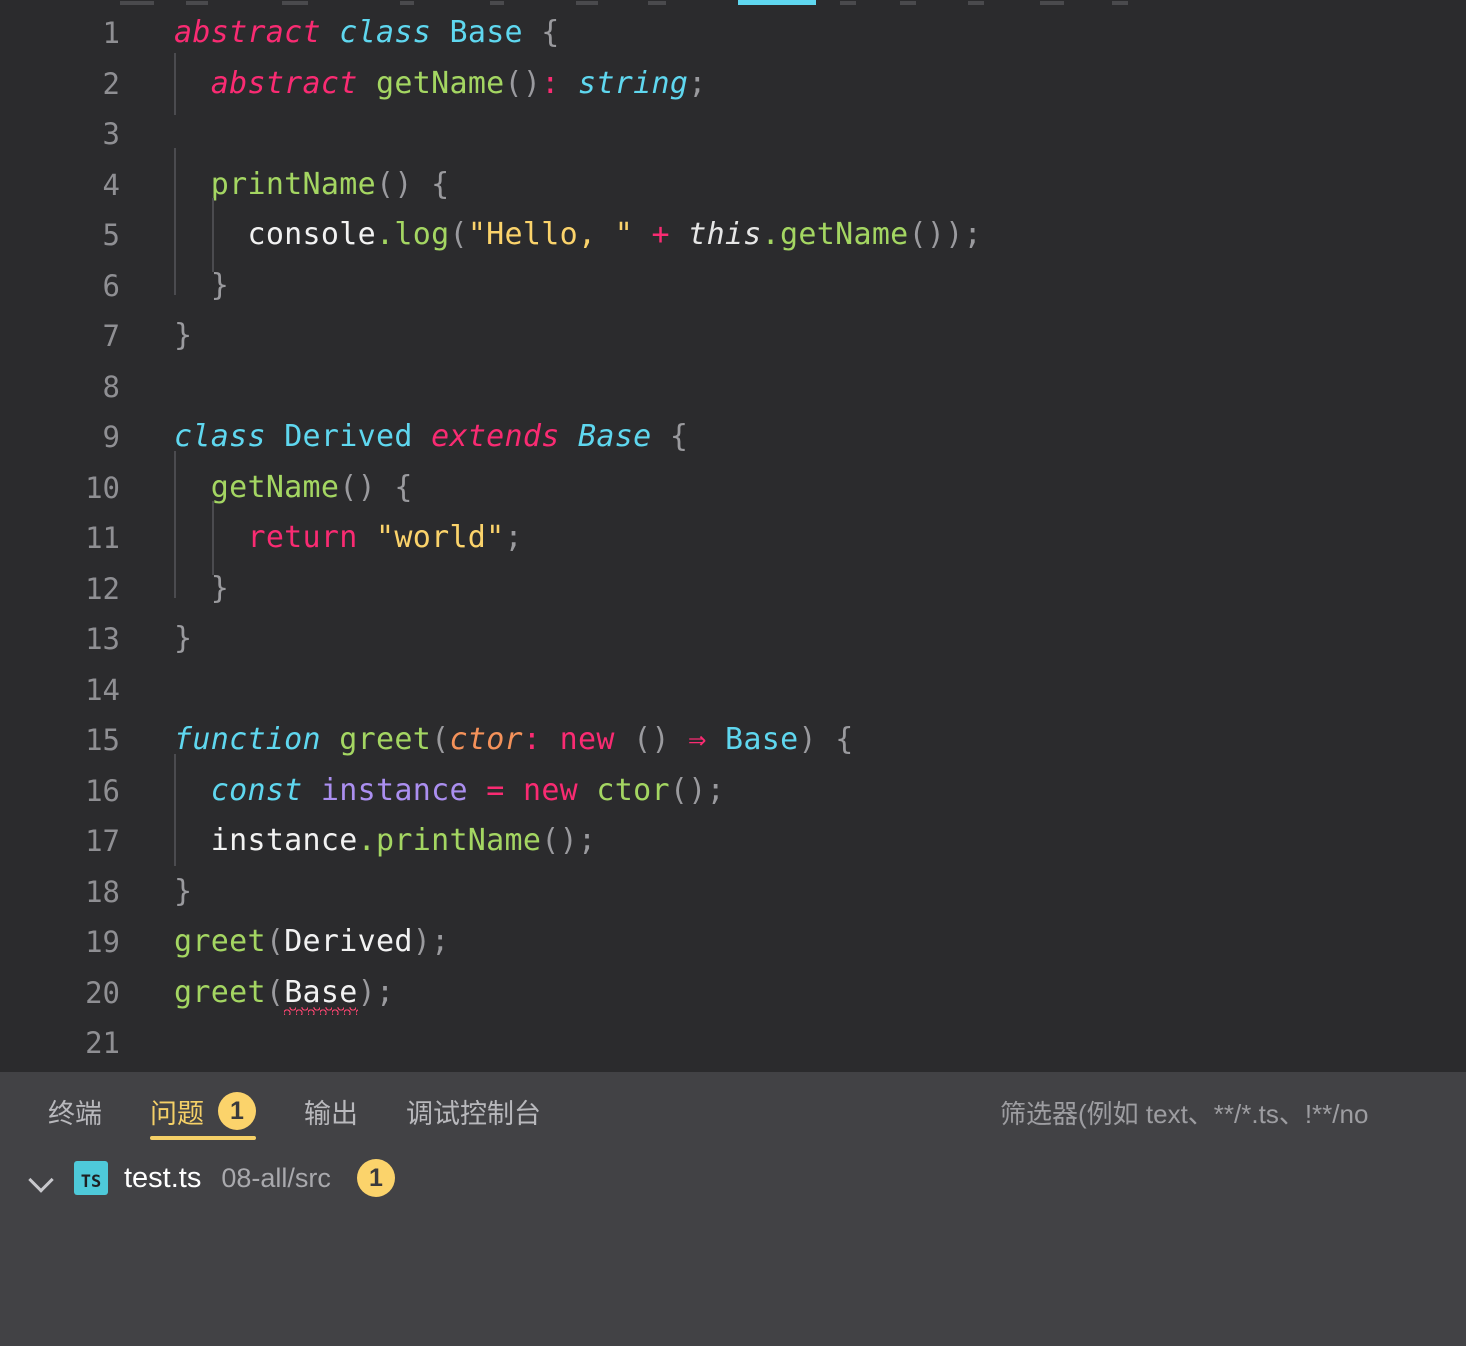  Describe the element at coordinates (102, 689) in the screenshot. I see `line-number: 14` at that location.